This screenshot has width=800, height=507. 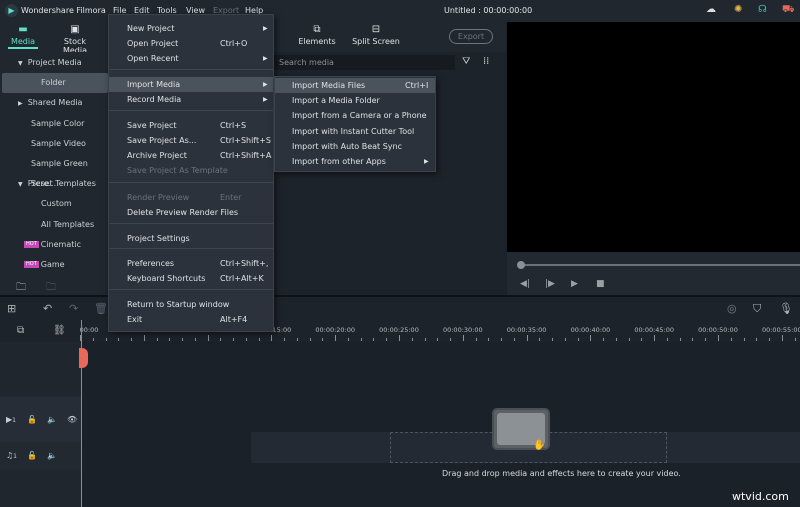 I want to click on microphone-icon: 🎙, so click(x=786, y=308).